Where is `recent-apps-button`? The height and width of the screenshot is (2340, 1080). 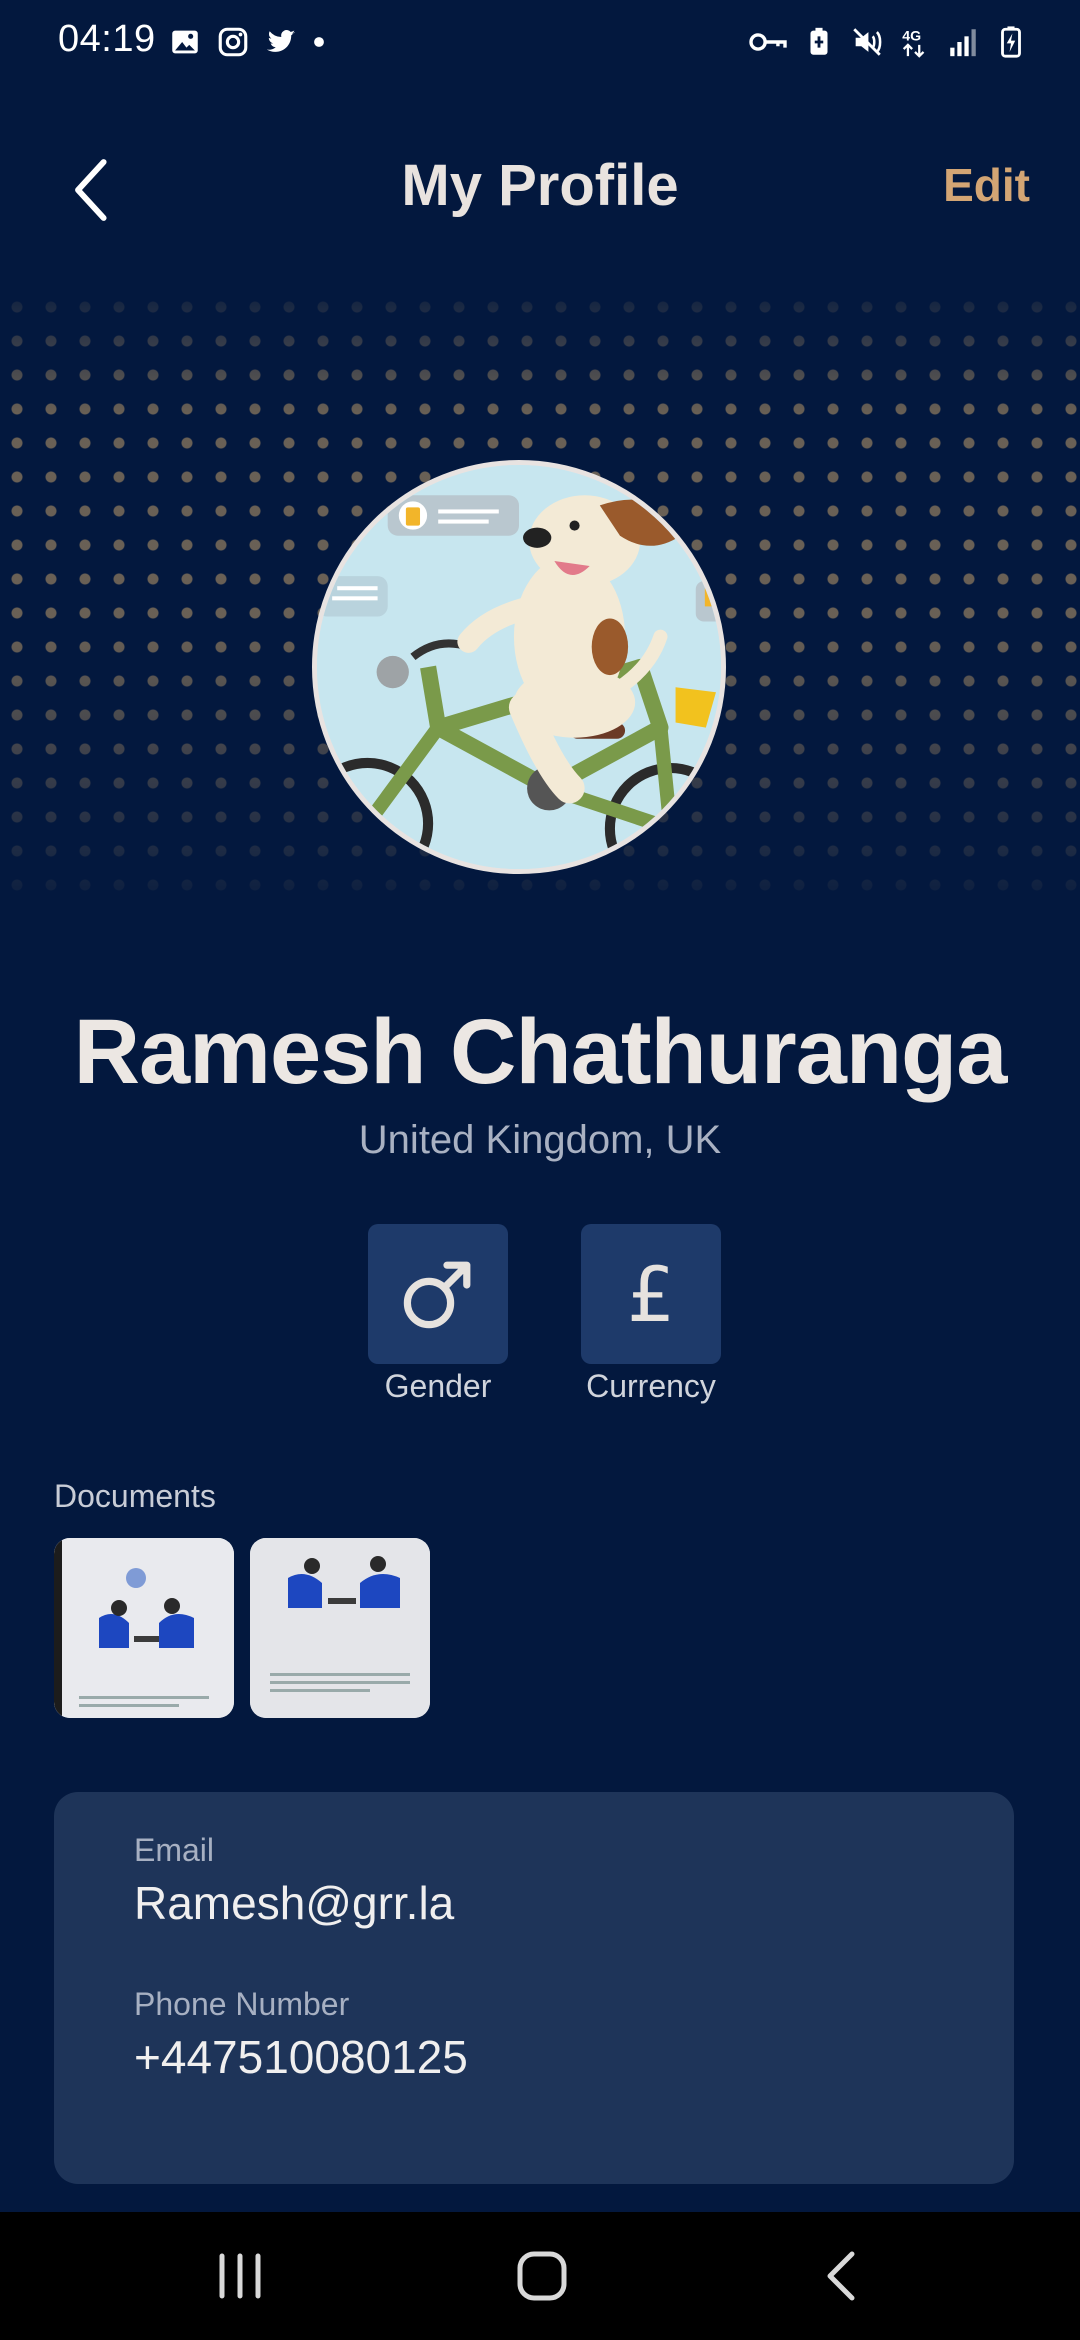
recent-apps-button is located at coordinates (240, 2276).